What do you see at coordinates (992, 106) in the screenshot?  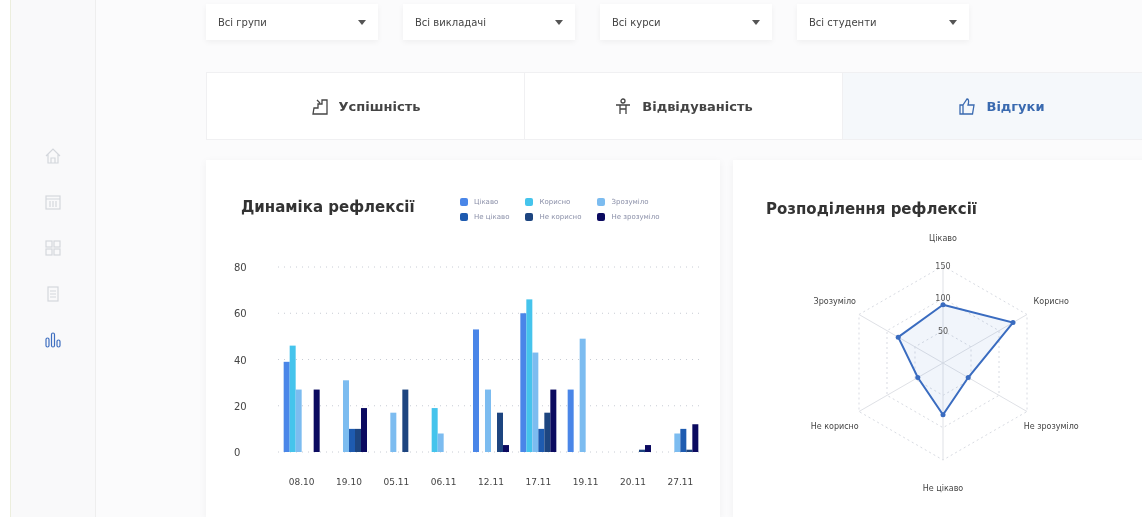 I see `tab: Відгуки` at bounding box center [992, 106].